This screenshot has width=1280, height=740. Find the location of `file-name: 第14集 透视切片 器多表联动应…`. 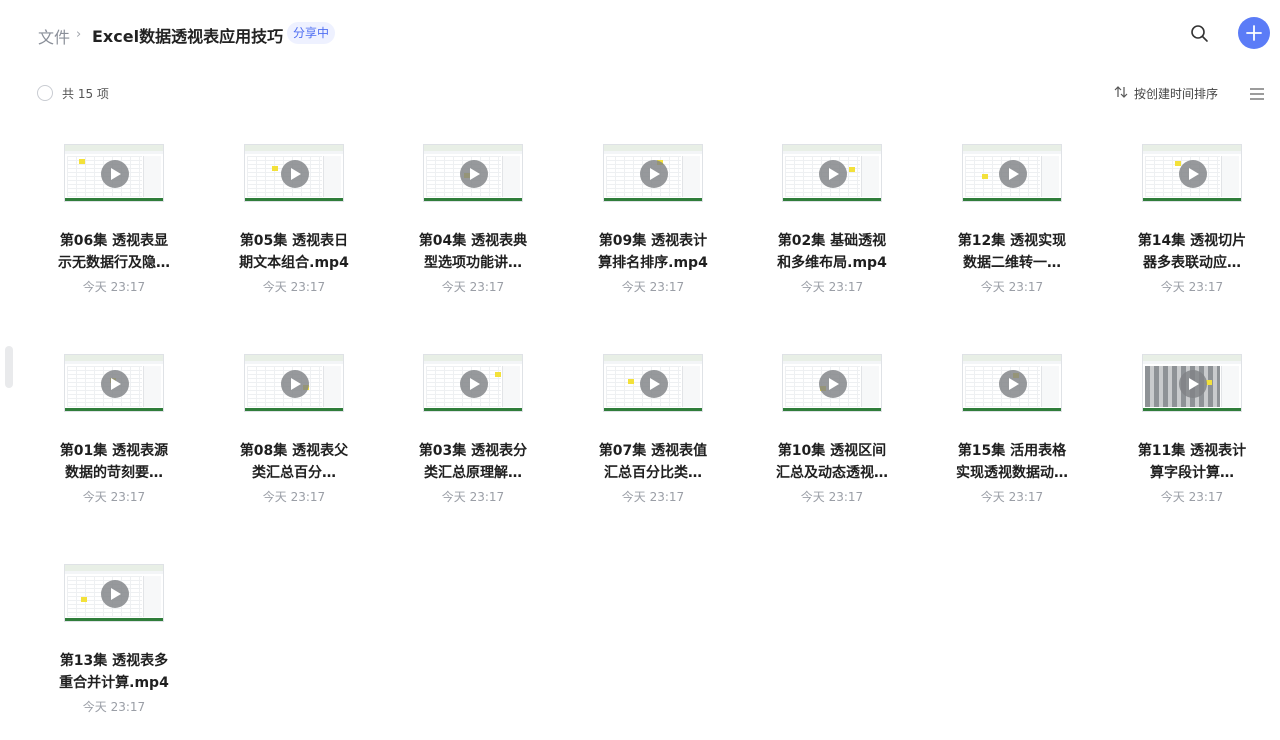

file-name: 第14集 透视切片 器多表联动应… is located at coordinates (1192, 252).